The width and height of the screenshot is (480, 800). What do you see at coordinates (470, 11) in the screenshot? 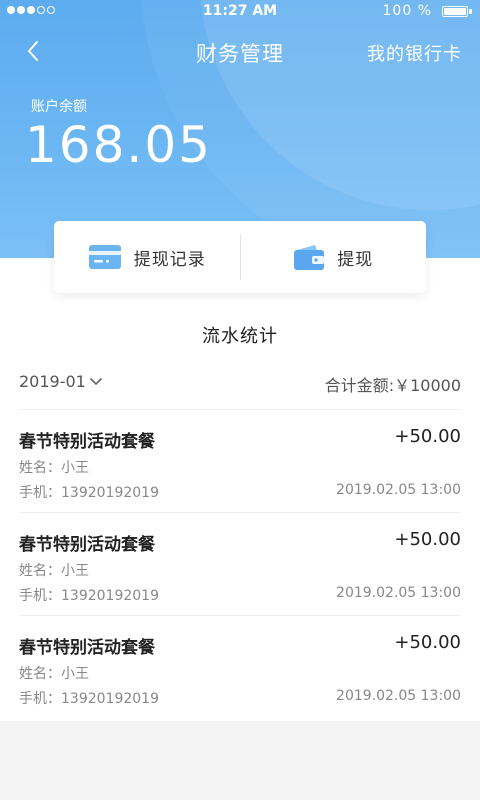
I see `battery-tip` at bounding box center [470, 11].